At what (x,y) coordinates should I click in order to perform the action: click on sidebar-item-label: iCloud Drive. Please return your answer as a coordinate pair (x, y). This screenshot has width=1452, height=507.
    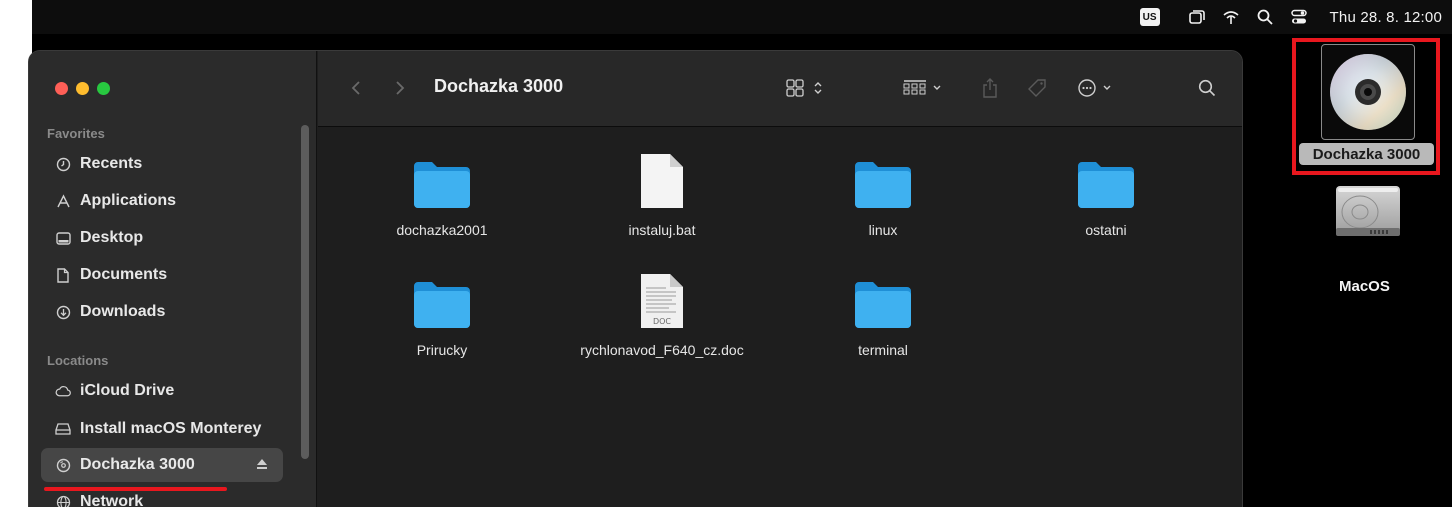
    Looking at the image, I should click on (127, 390).